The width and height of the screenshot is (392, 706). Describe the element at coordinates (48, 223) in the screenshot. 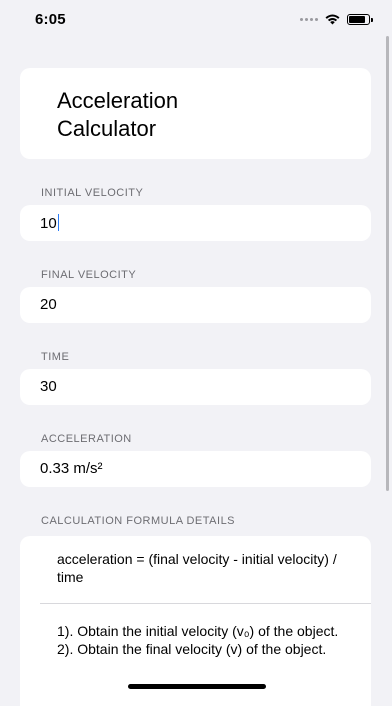

I see `initial-velocity-value: 10` at that location.